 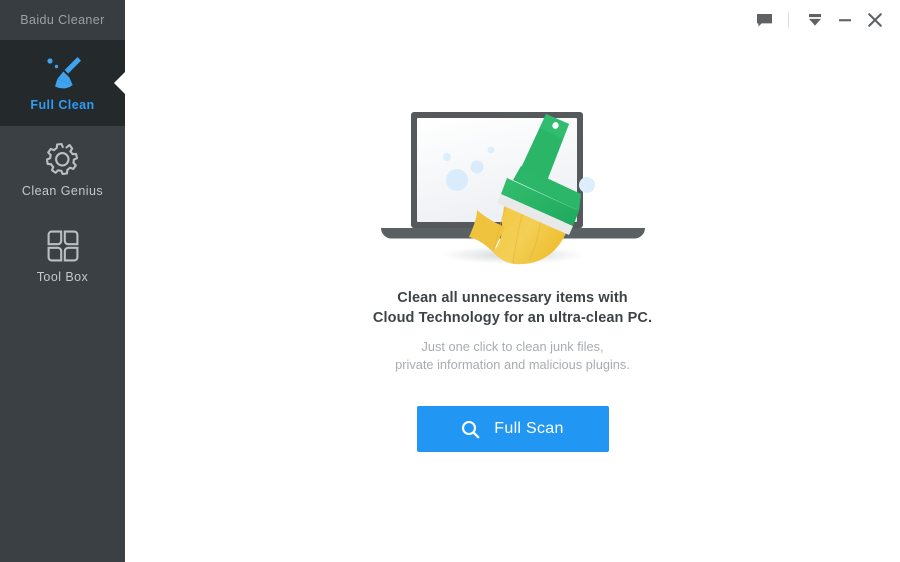 I want to click on search-icon, so click(x=470, y=429).